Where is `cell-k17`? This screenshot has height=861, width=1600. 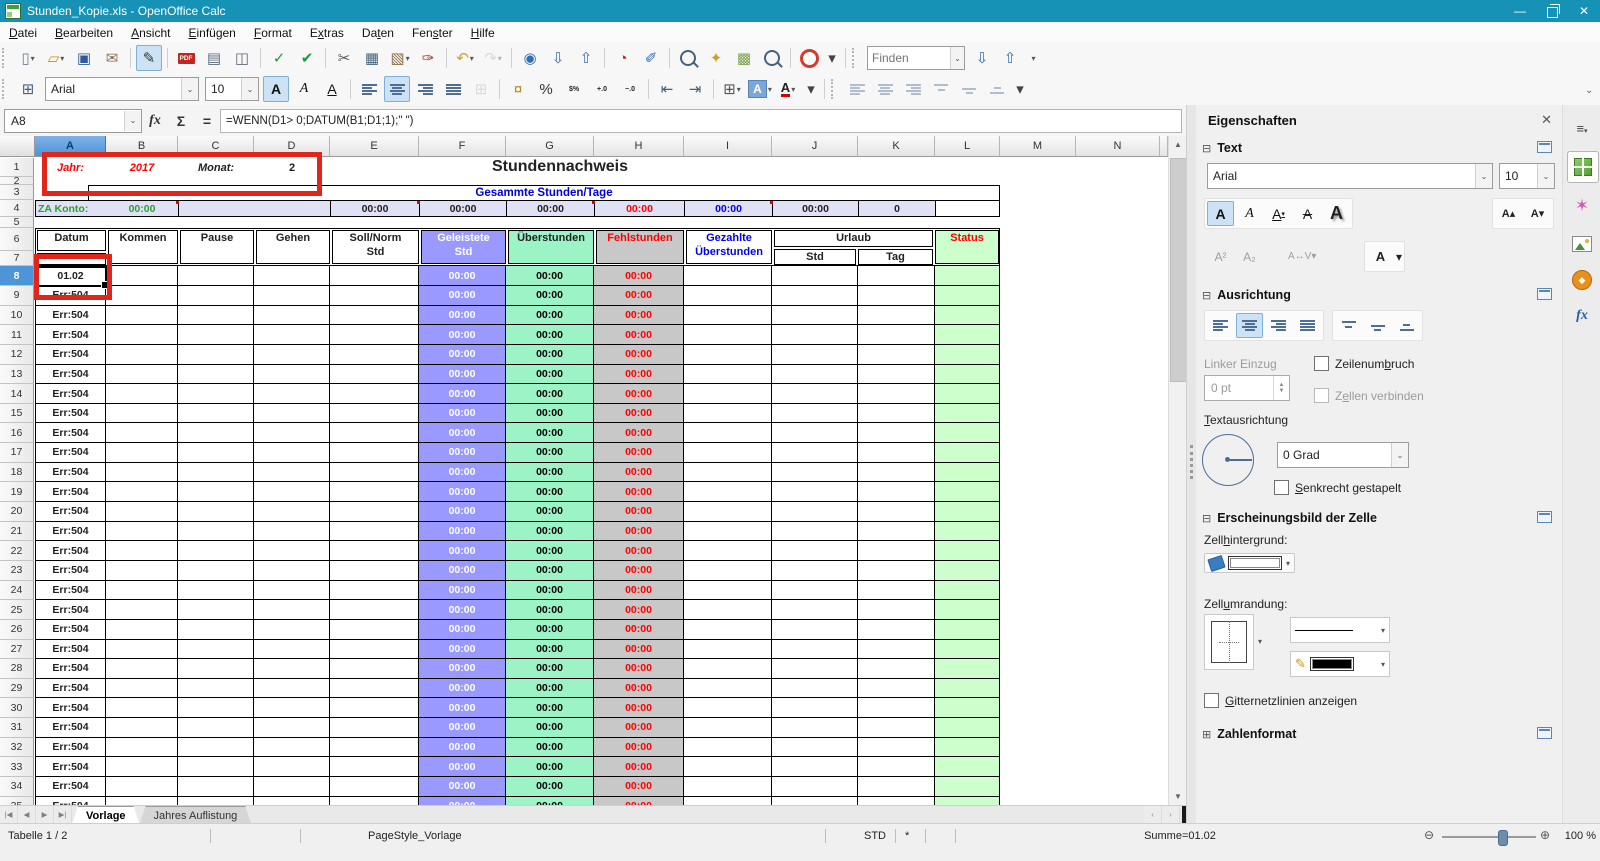 cell-k17 is located at coordinates (896, 453).